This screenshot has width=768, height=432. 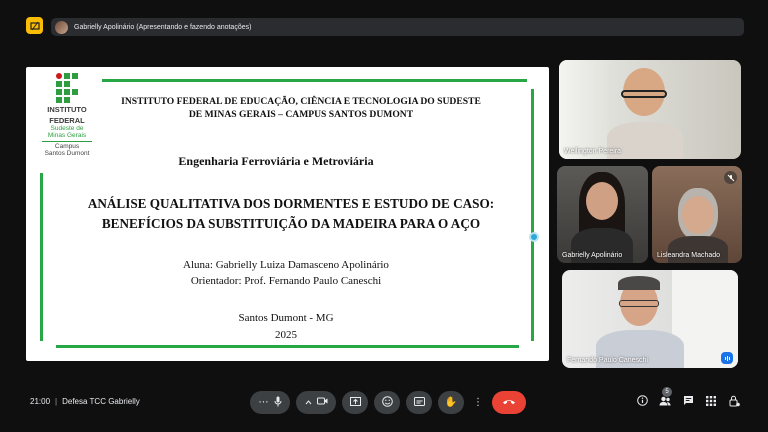 What do you see at coordinates (650, 109) in the screenshot?
I see `participant-tile: Wellington Pereira` at bounding box center [650, 109].